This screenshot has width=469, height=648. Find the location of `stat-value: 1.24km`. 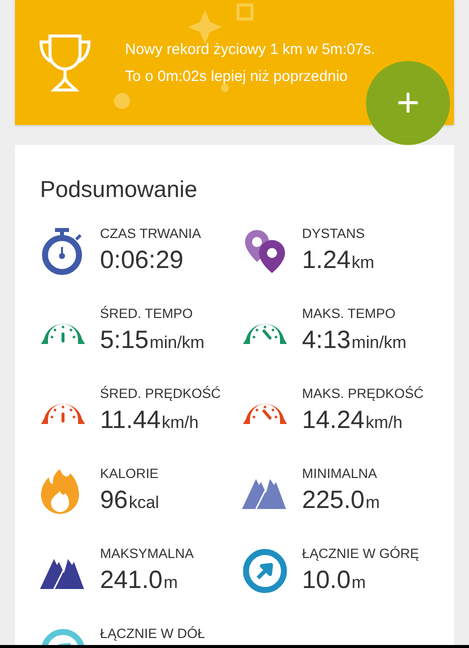

stat-value: 1.24km is located at coordinates (338, 260).